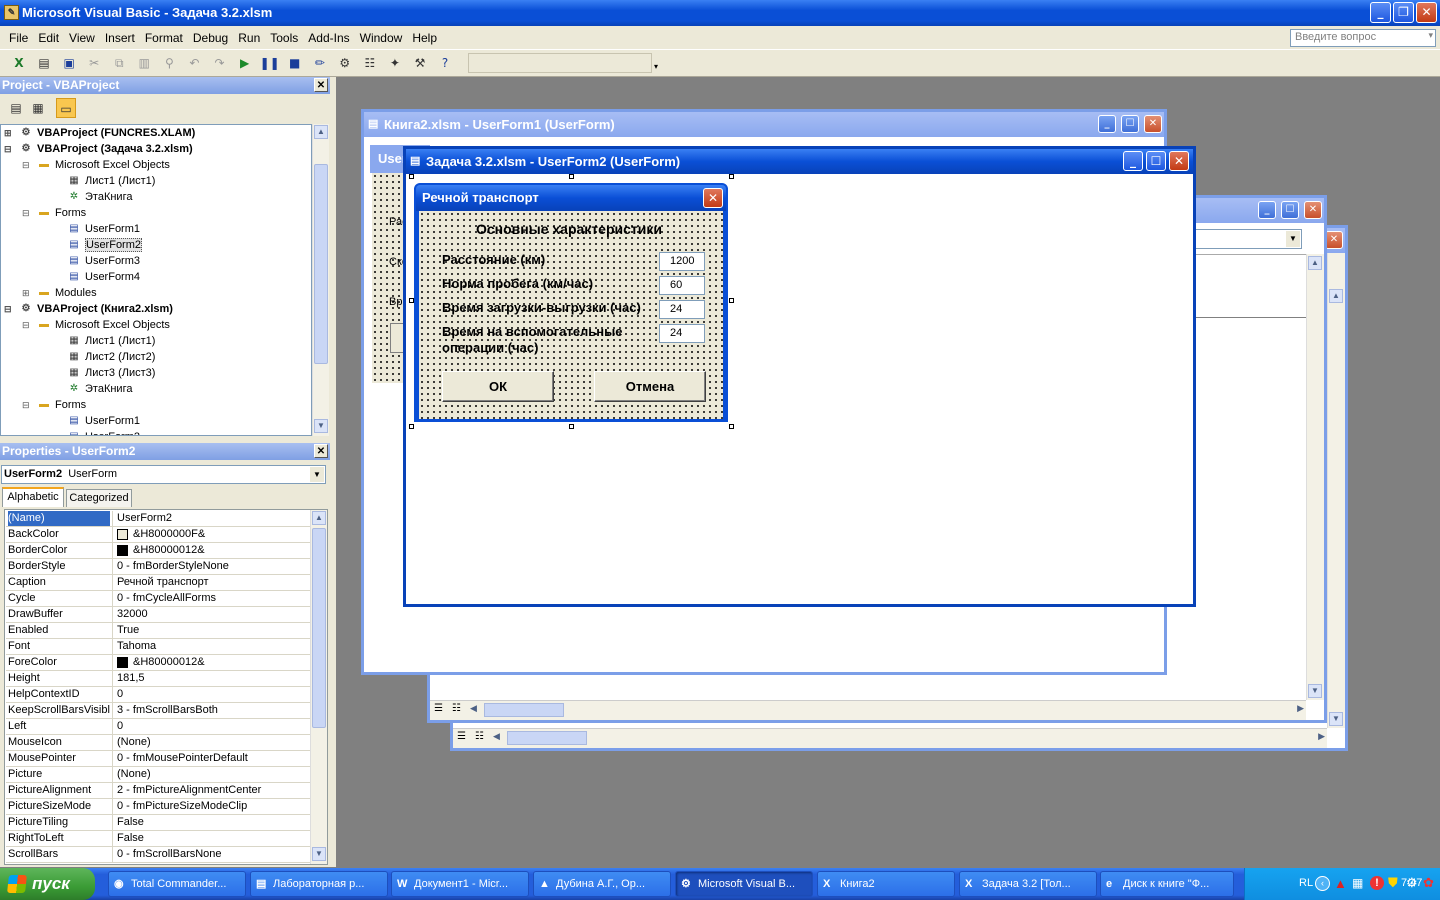  What do you see at coordinates (456, 708) in the screenshot?
I see `module-view-icon: ☷` at bounding box center [456, 708].